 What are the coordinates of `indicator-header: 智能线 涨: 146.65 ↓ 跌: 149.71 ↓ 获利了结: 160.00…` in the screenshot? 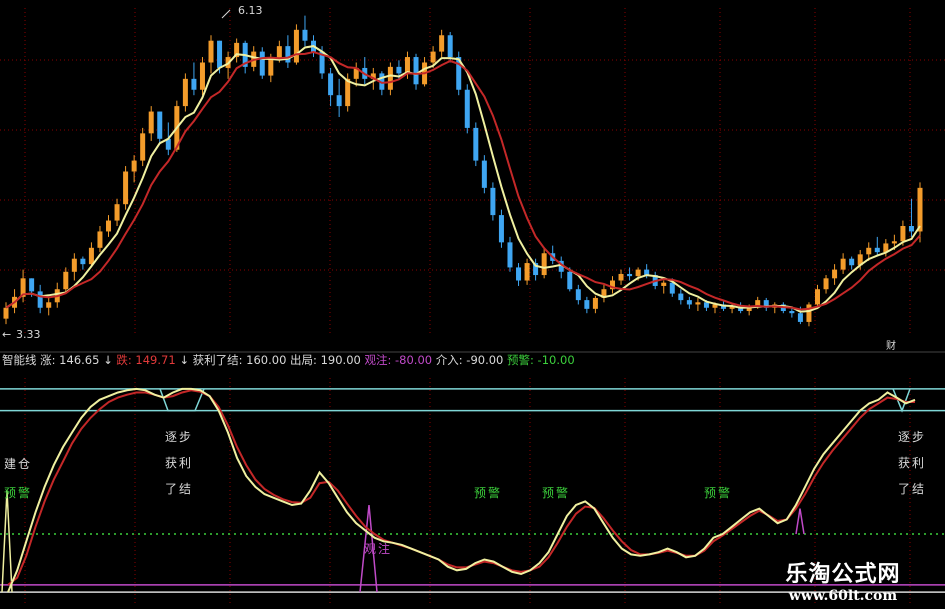 It's located at (288, 360).